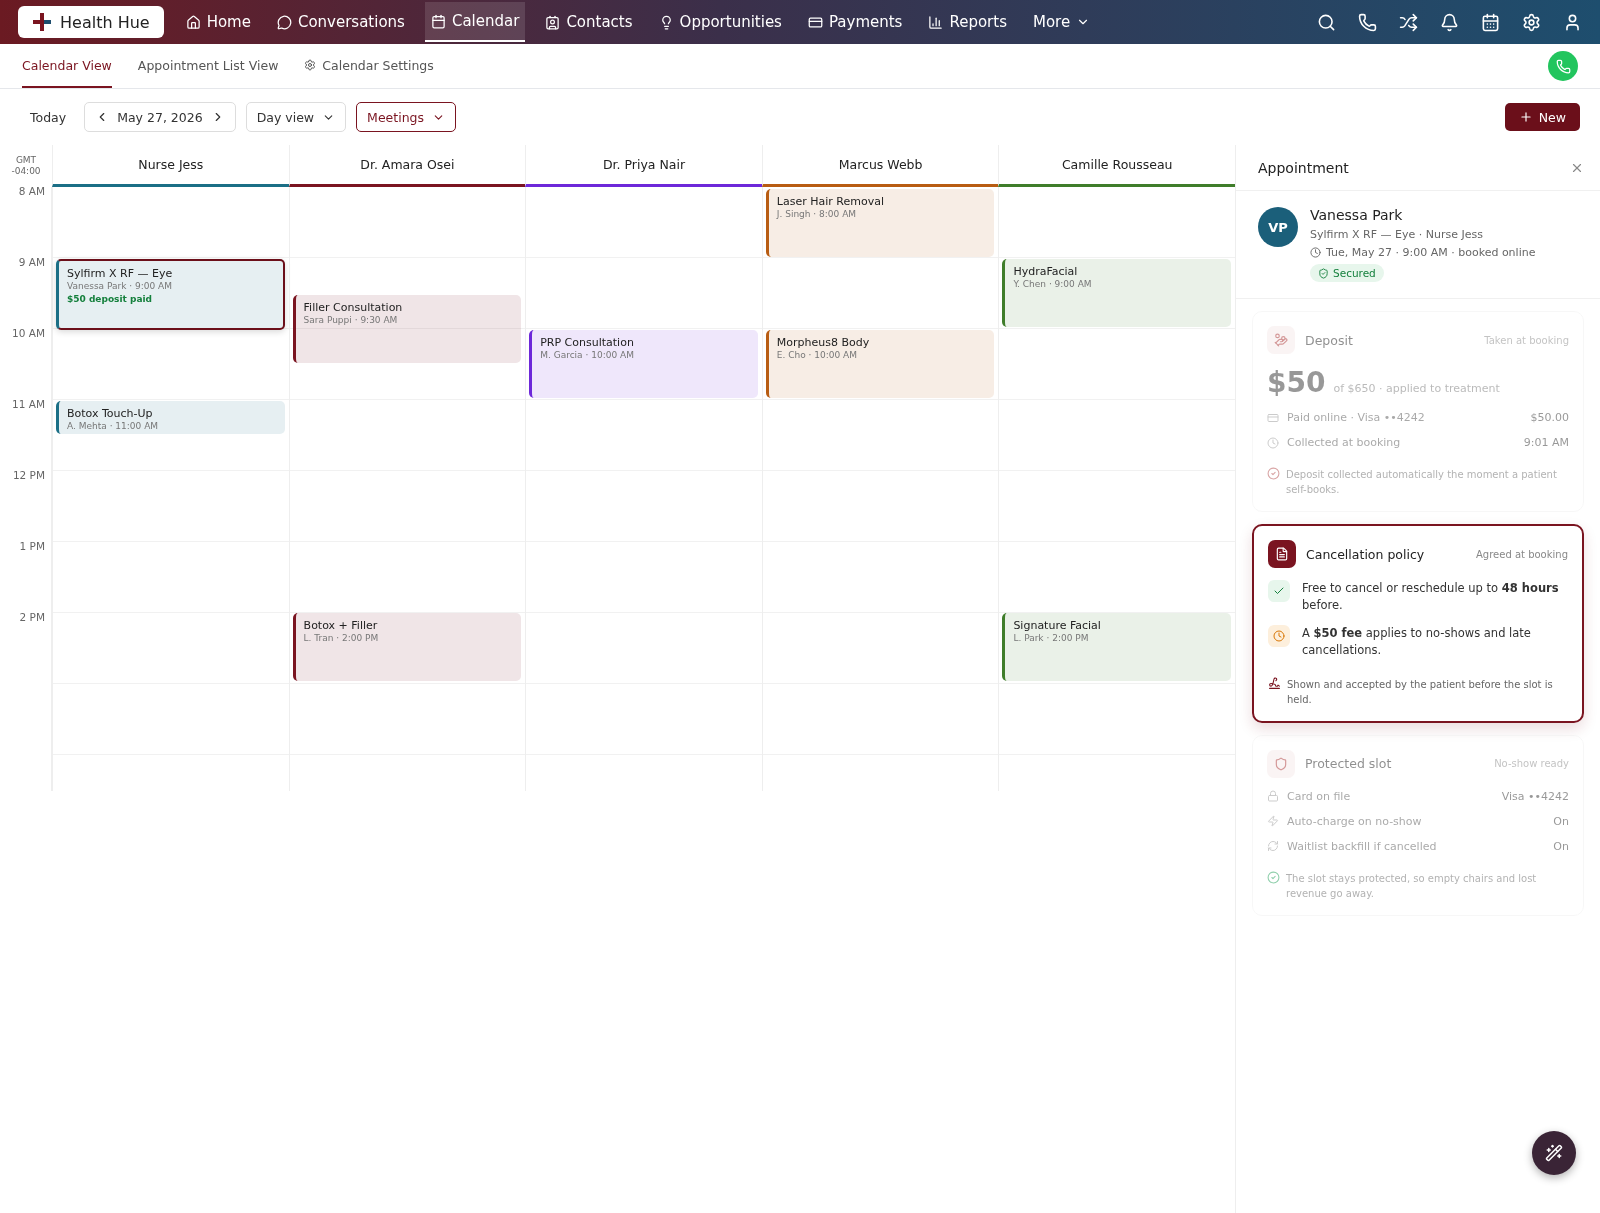 The image size is (1600, 1213). Describe the element at coordinates (855, 22) in the screenshot. I see `nav-item: Payments` at that location.